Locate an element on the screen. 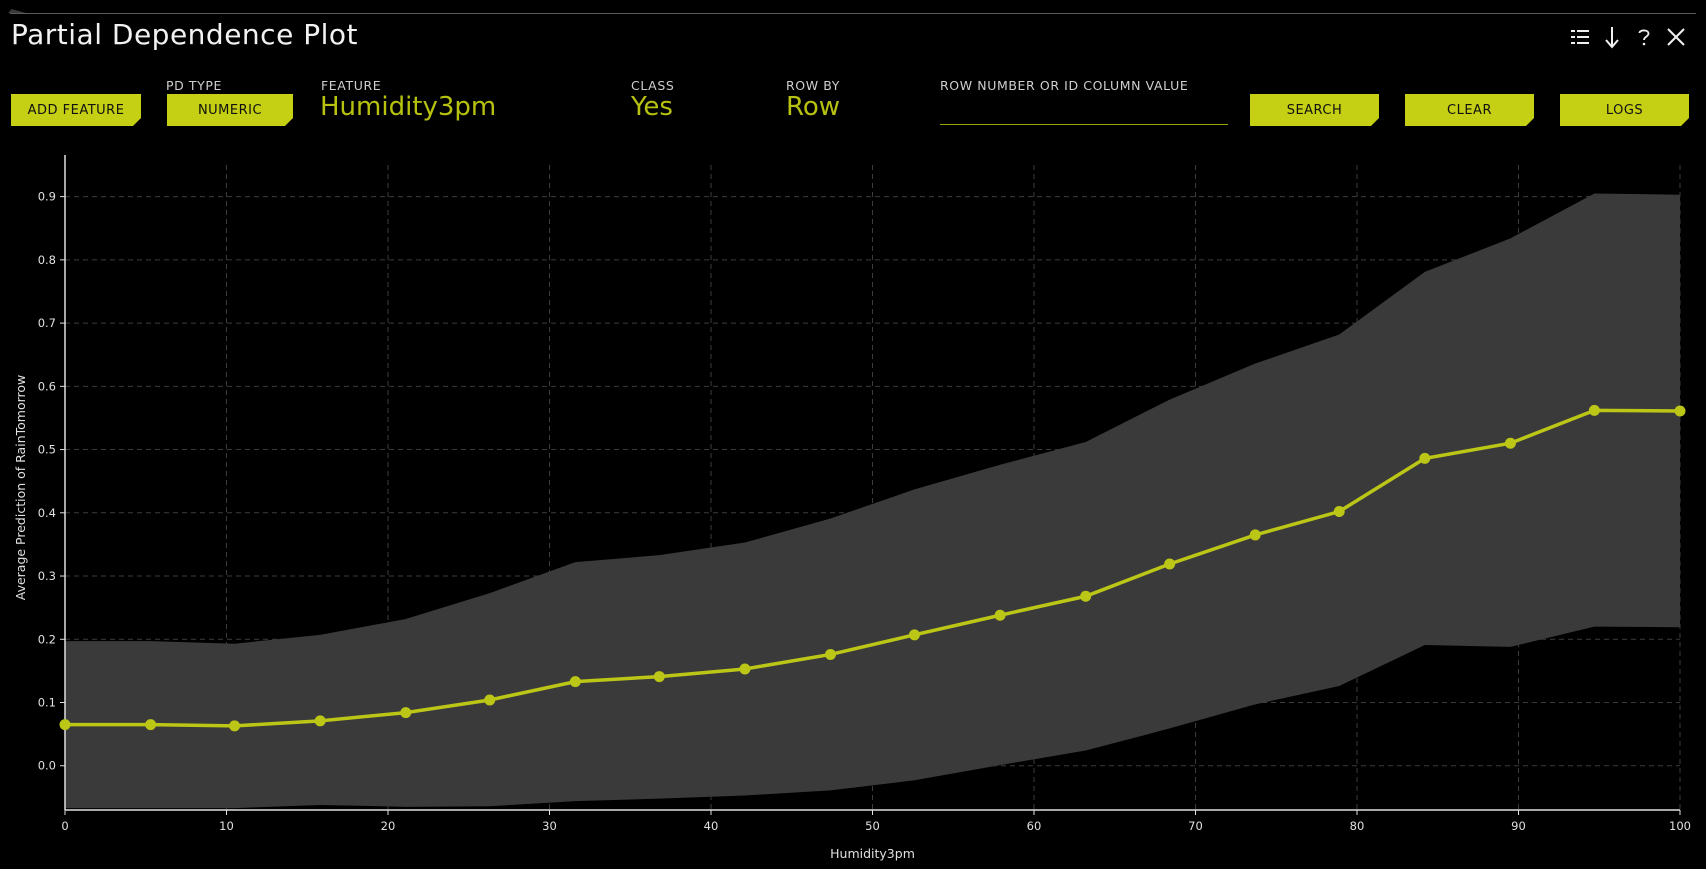 The height and width of the screenshot is (869, 1706). window-drag-tab is located at coordinates (17, 11).